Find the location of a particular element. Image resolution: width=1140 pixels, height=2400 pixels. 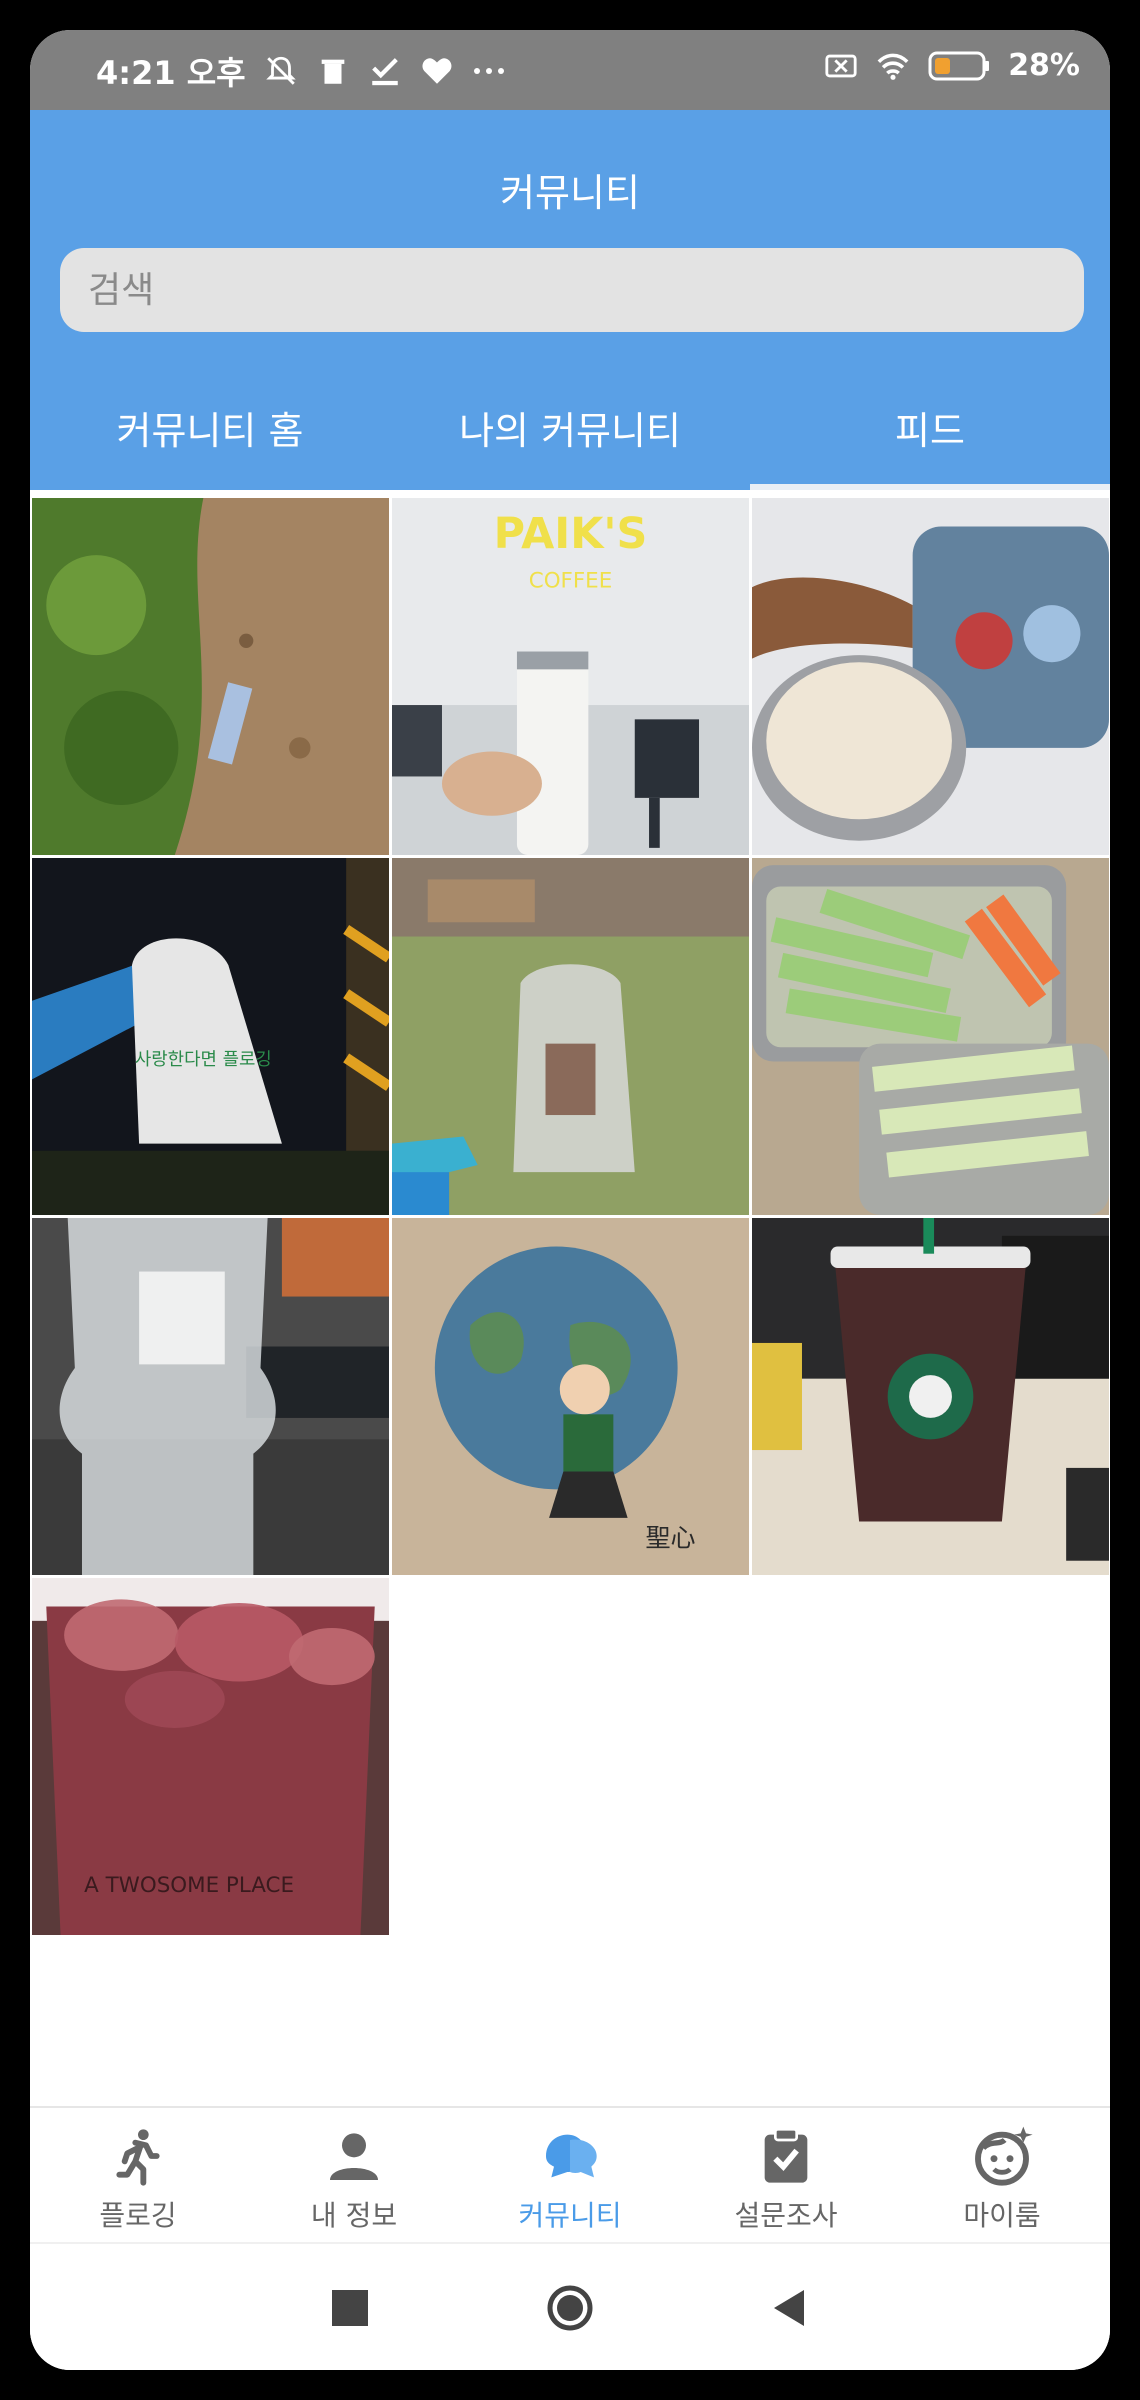

svg-text: COFFEE is located at coordinates (570, 580).